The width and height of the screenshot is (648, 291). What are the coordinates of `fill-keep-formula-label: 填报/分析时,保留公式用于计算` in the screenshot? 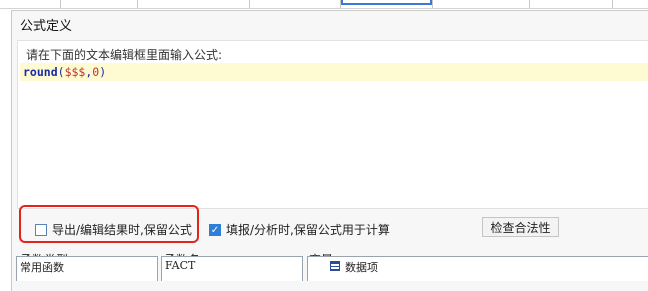 It's located at (308, 230).